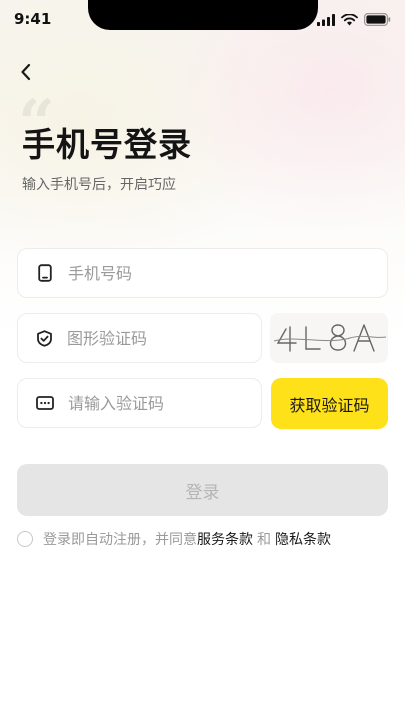  I want to click on battery-icon, so click(377, 19).